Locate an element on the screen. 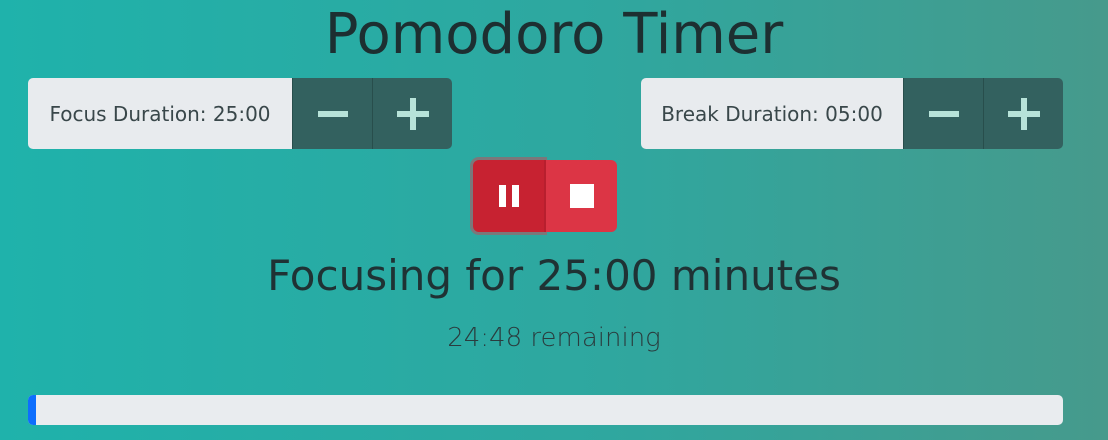  focus-decrease-button is located at coordinates (332, 113).